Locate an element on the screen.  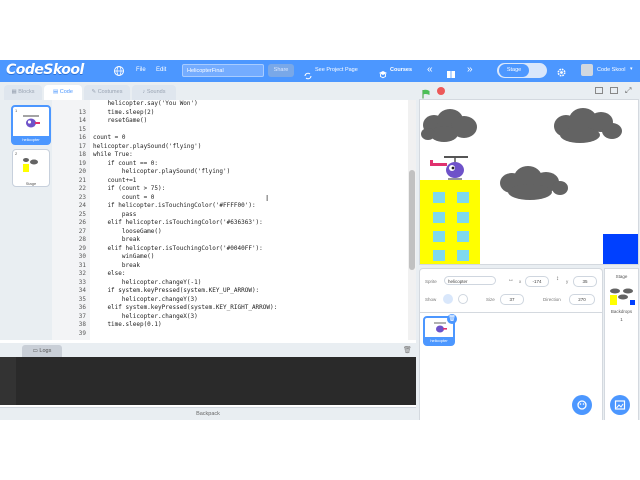
stage-canvas is located at coordinates (529, 182).